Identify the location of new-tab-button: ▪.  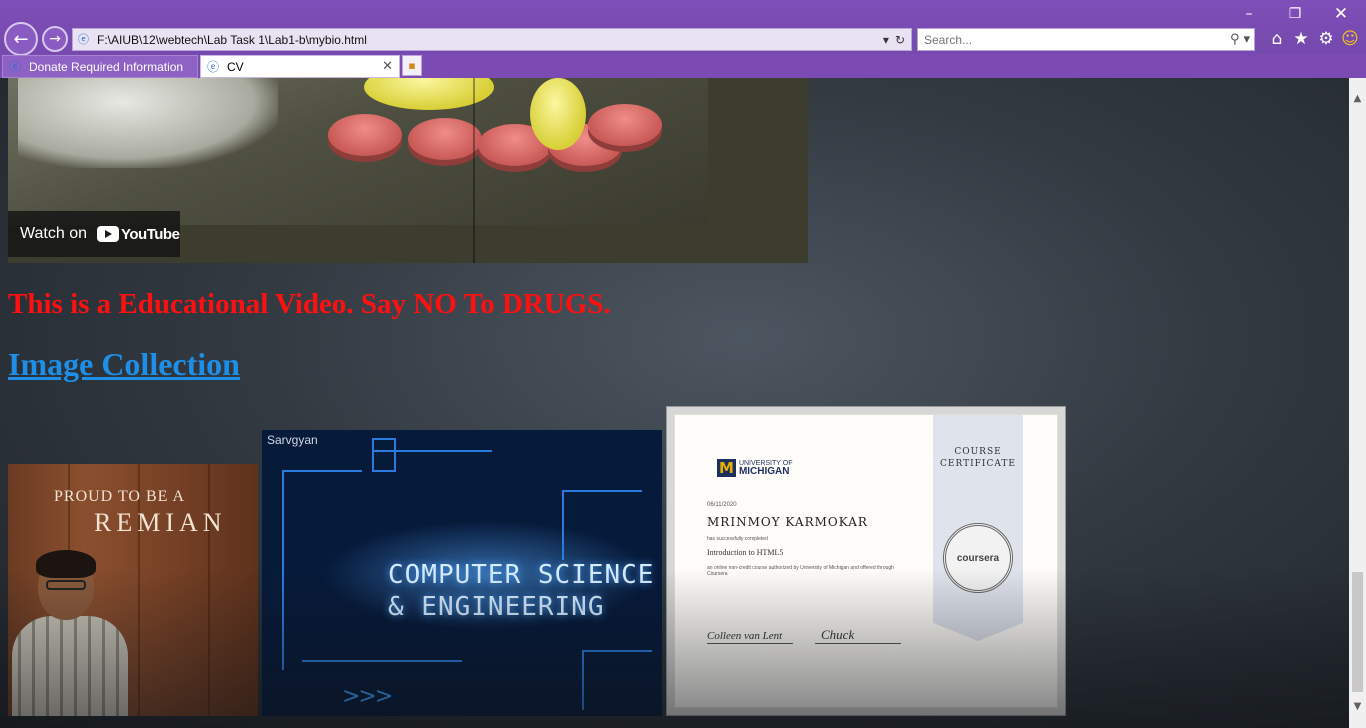
(412, 65).